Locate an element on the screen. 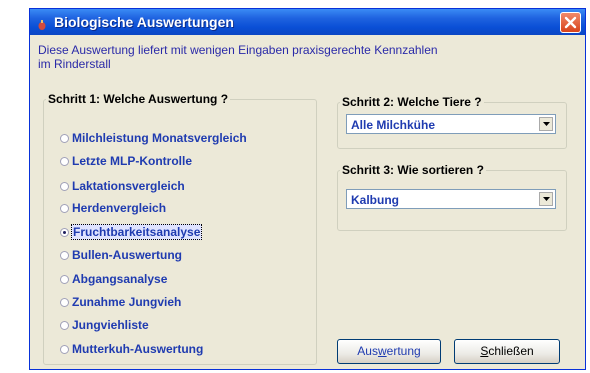 The image size is (590, 373). title-bar: Biologische Auswertungen is located at coordinates (307, 22).